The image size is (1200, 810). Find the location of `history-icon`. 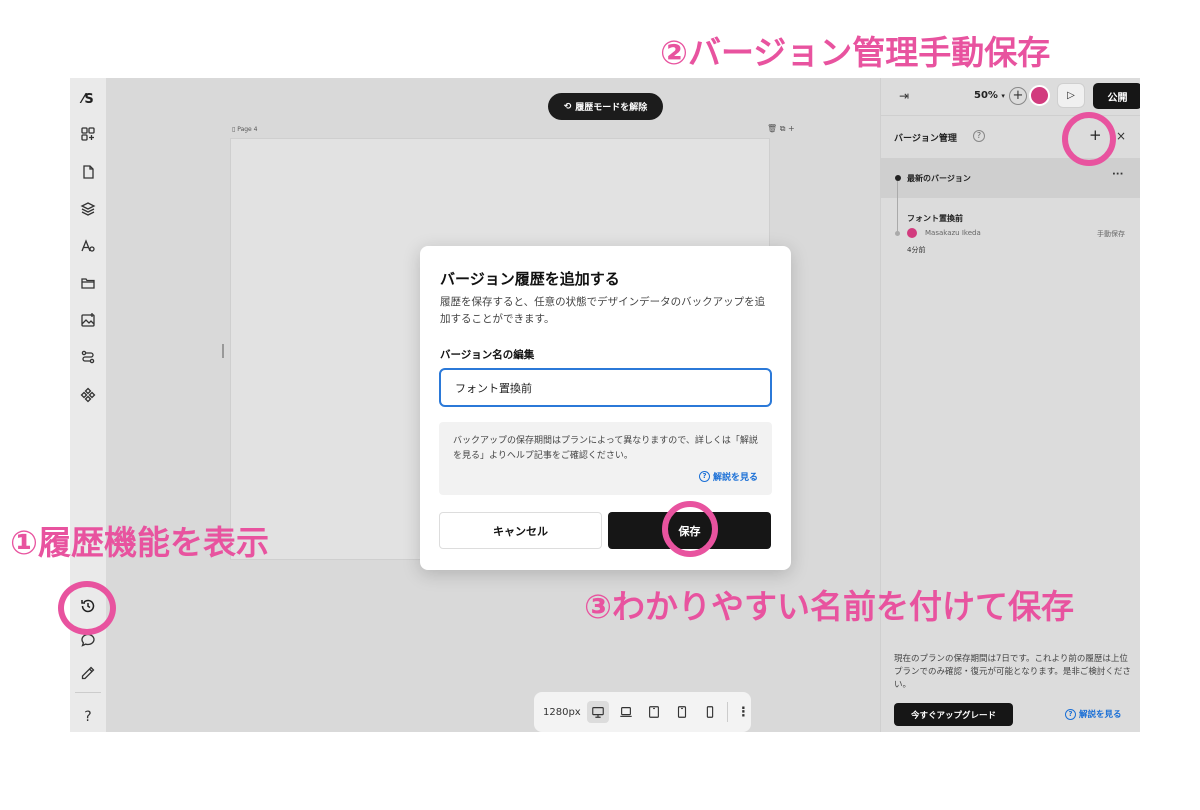

history-icon is located at coordinates (88, 606).